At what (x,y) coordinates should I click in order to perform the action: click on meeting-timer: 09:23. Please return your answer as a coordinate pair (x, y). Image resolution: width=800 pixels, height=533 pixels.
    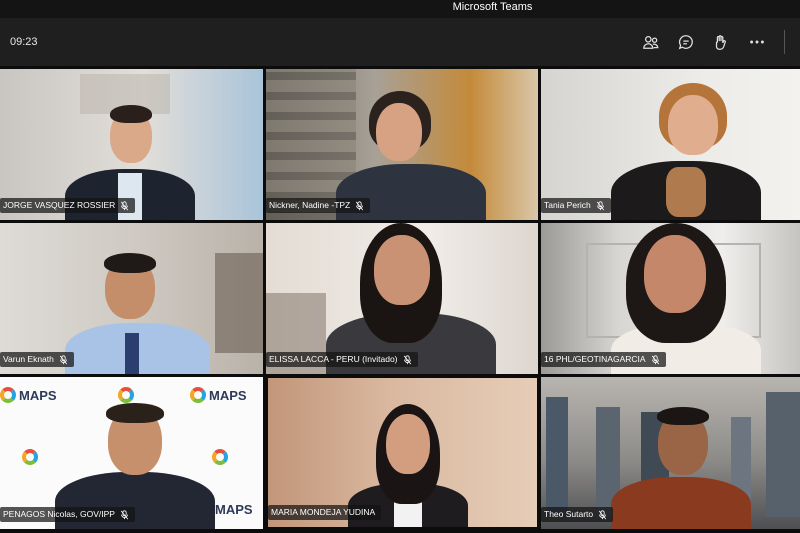
    Looking at the image, I should click on (24, 42).